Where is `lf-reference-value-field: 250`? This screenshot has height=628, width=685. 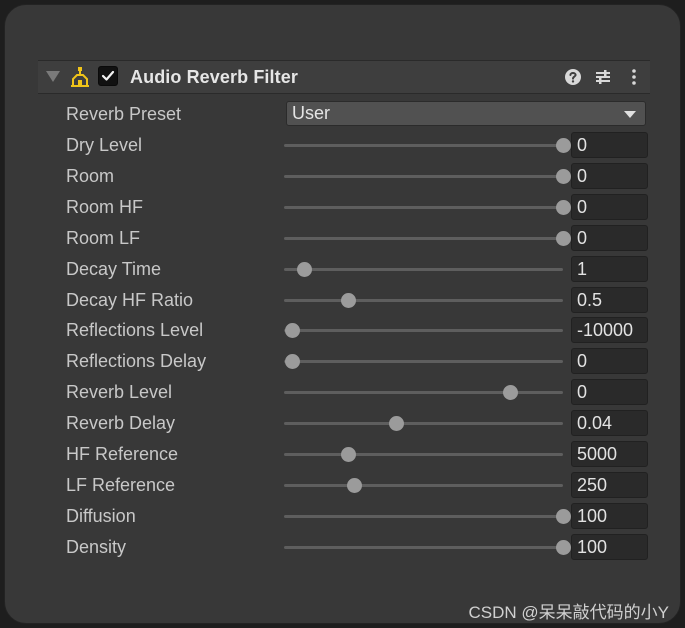 lf-reference-value-field: 250 is located at coordinates (609, 485).